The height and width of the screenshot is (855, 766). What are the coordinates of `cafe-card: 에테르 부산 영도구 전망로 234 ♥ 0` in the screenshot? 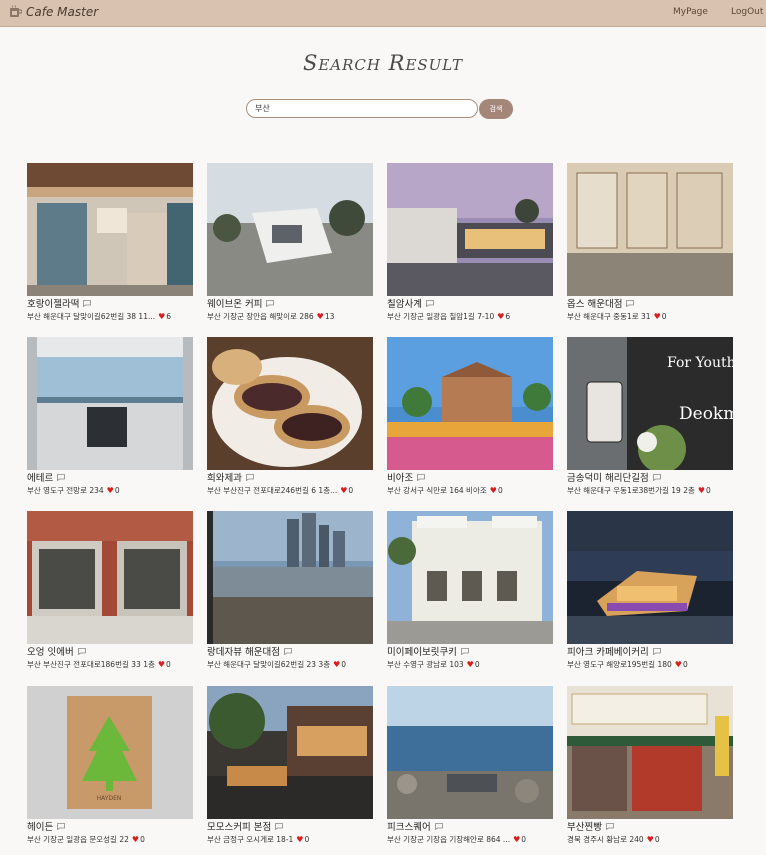 It's located at (110, 417).